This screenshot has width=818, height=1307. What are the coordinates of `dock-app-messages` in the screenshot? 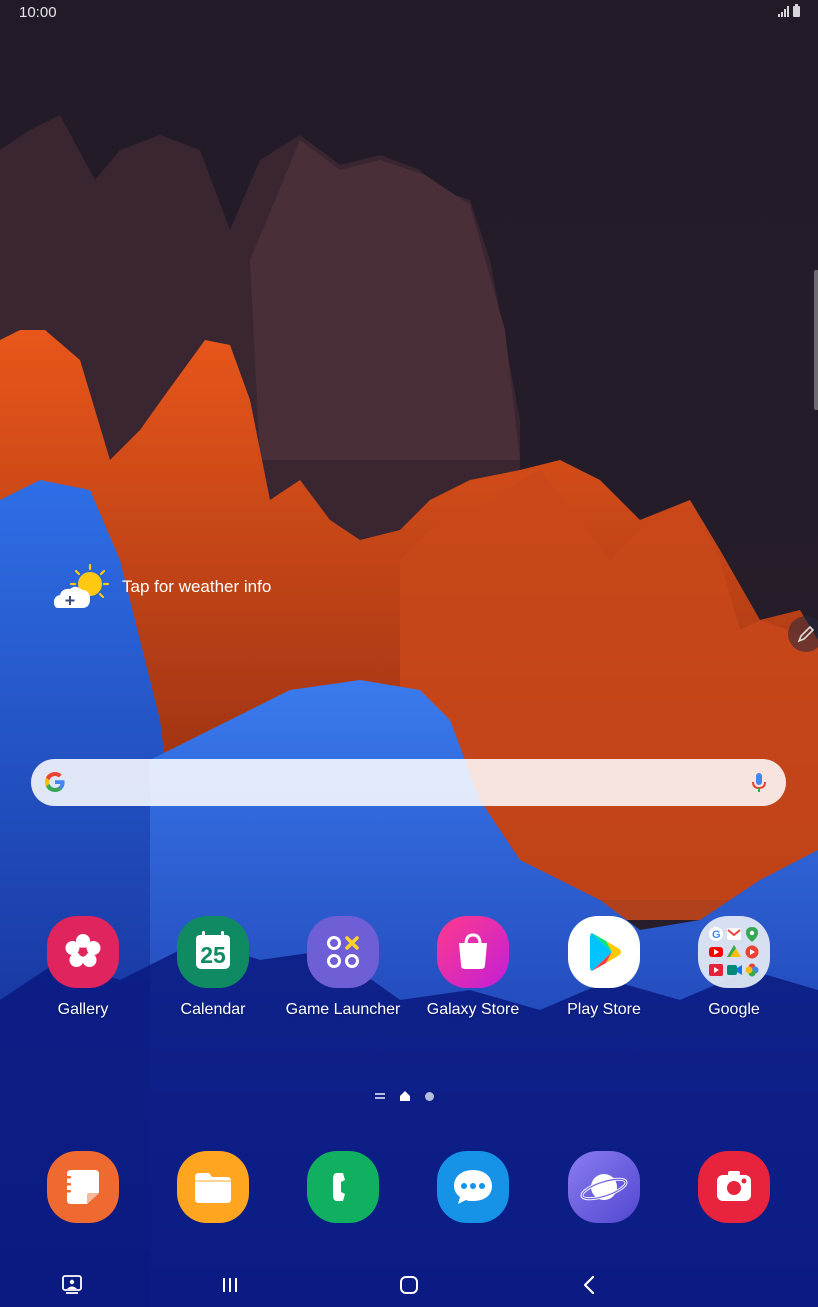 It's located at (473, 1187).